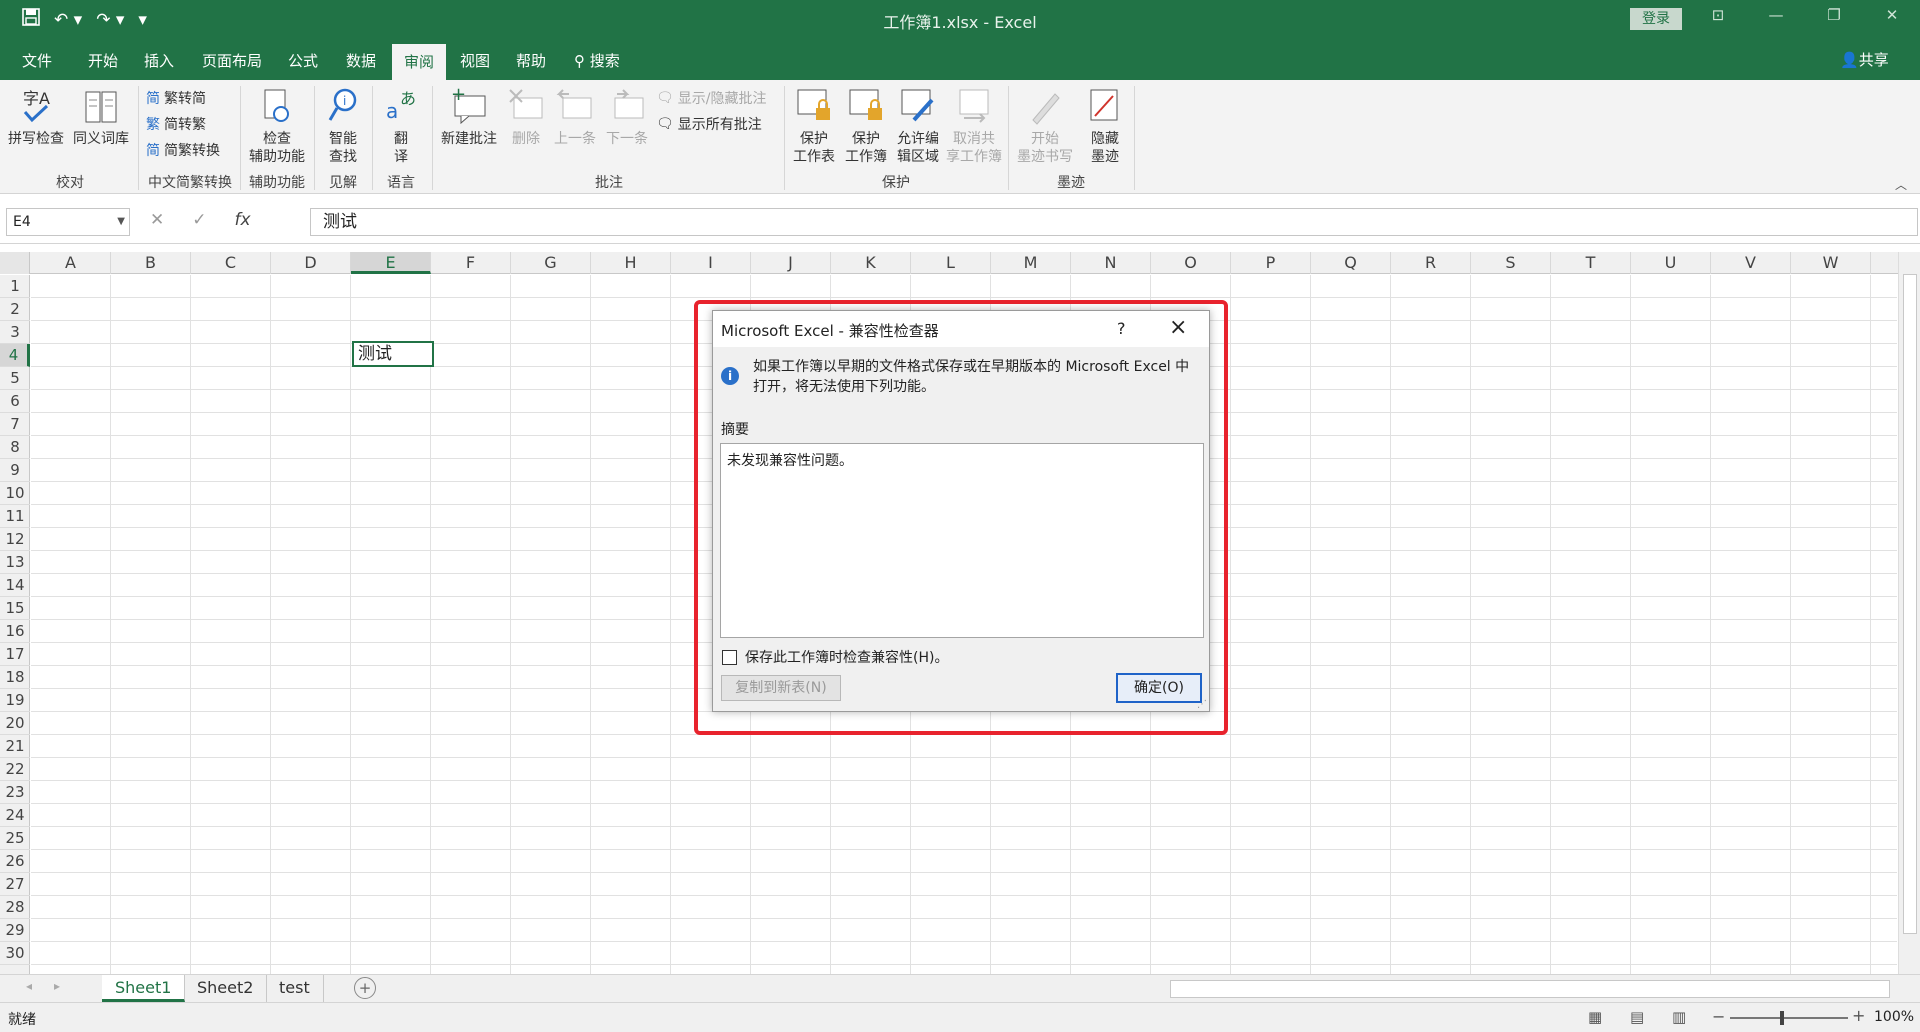  Describe the element at coordinates (15, 838) in the screenshot. I see `row-header-25: 25` at that location.